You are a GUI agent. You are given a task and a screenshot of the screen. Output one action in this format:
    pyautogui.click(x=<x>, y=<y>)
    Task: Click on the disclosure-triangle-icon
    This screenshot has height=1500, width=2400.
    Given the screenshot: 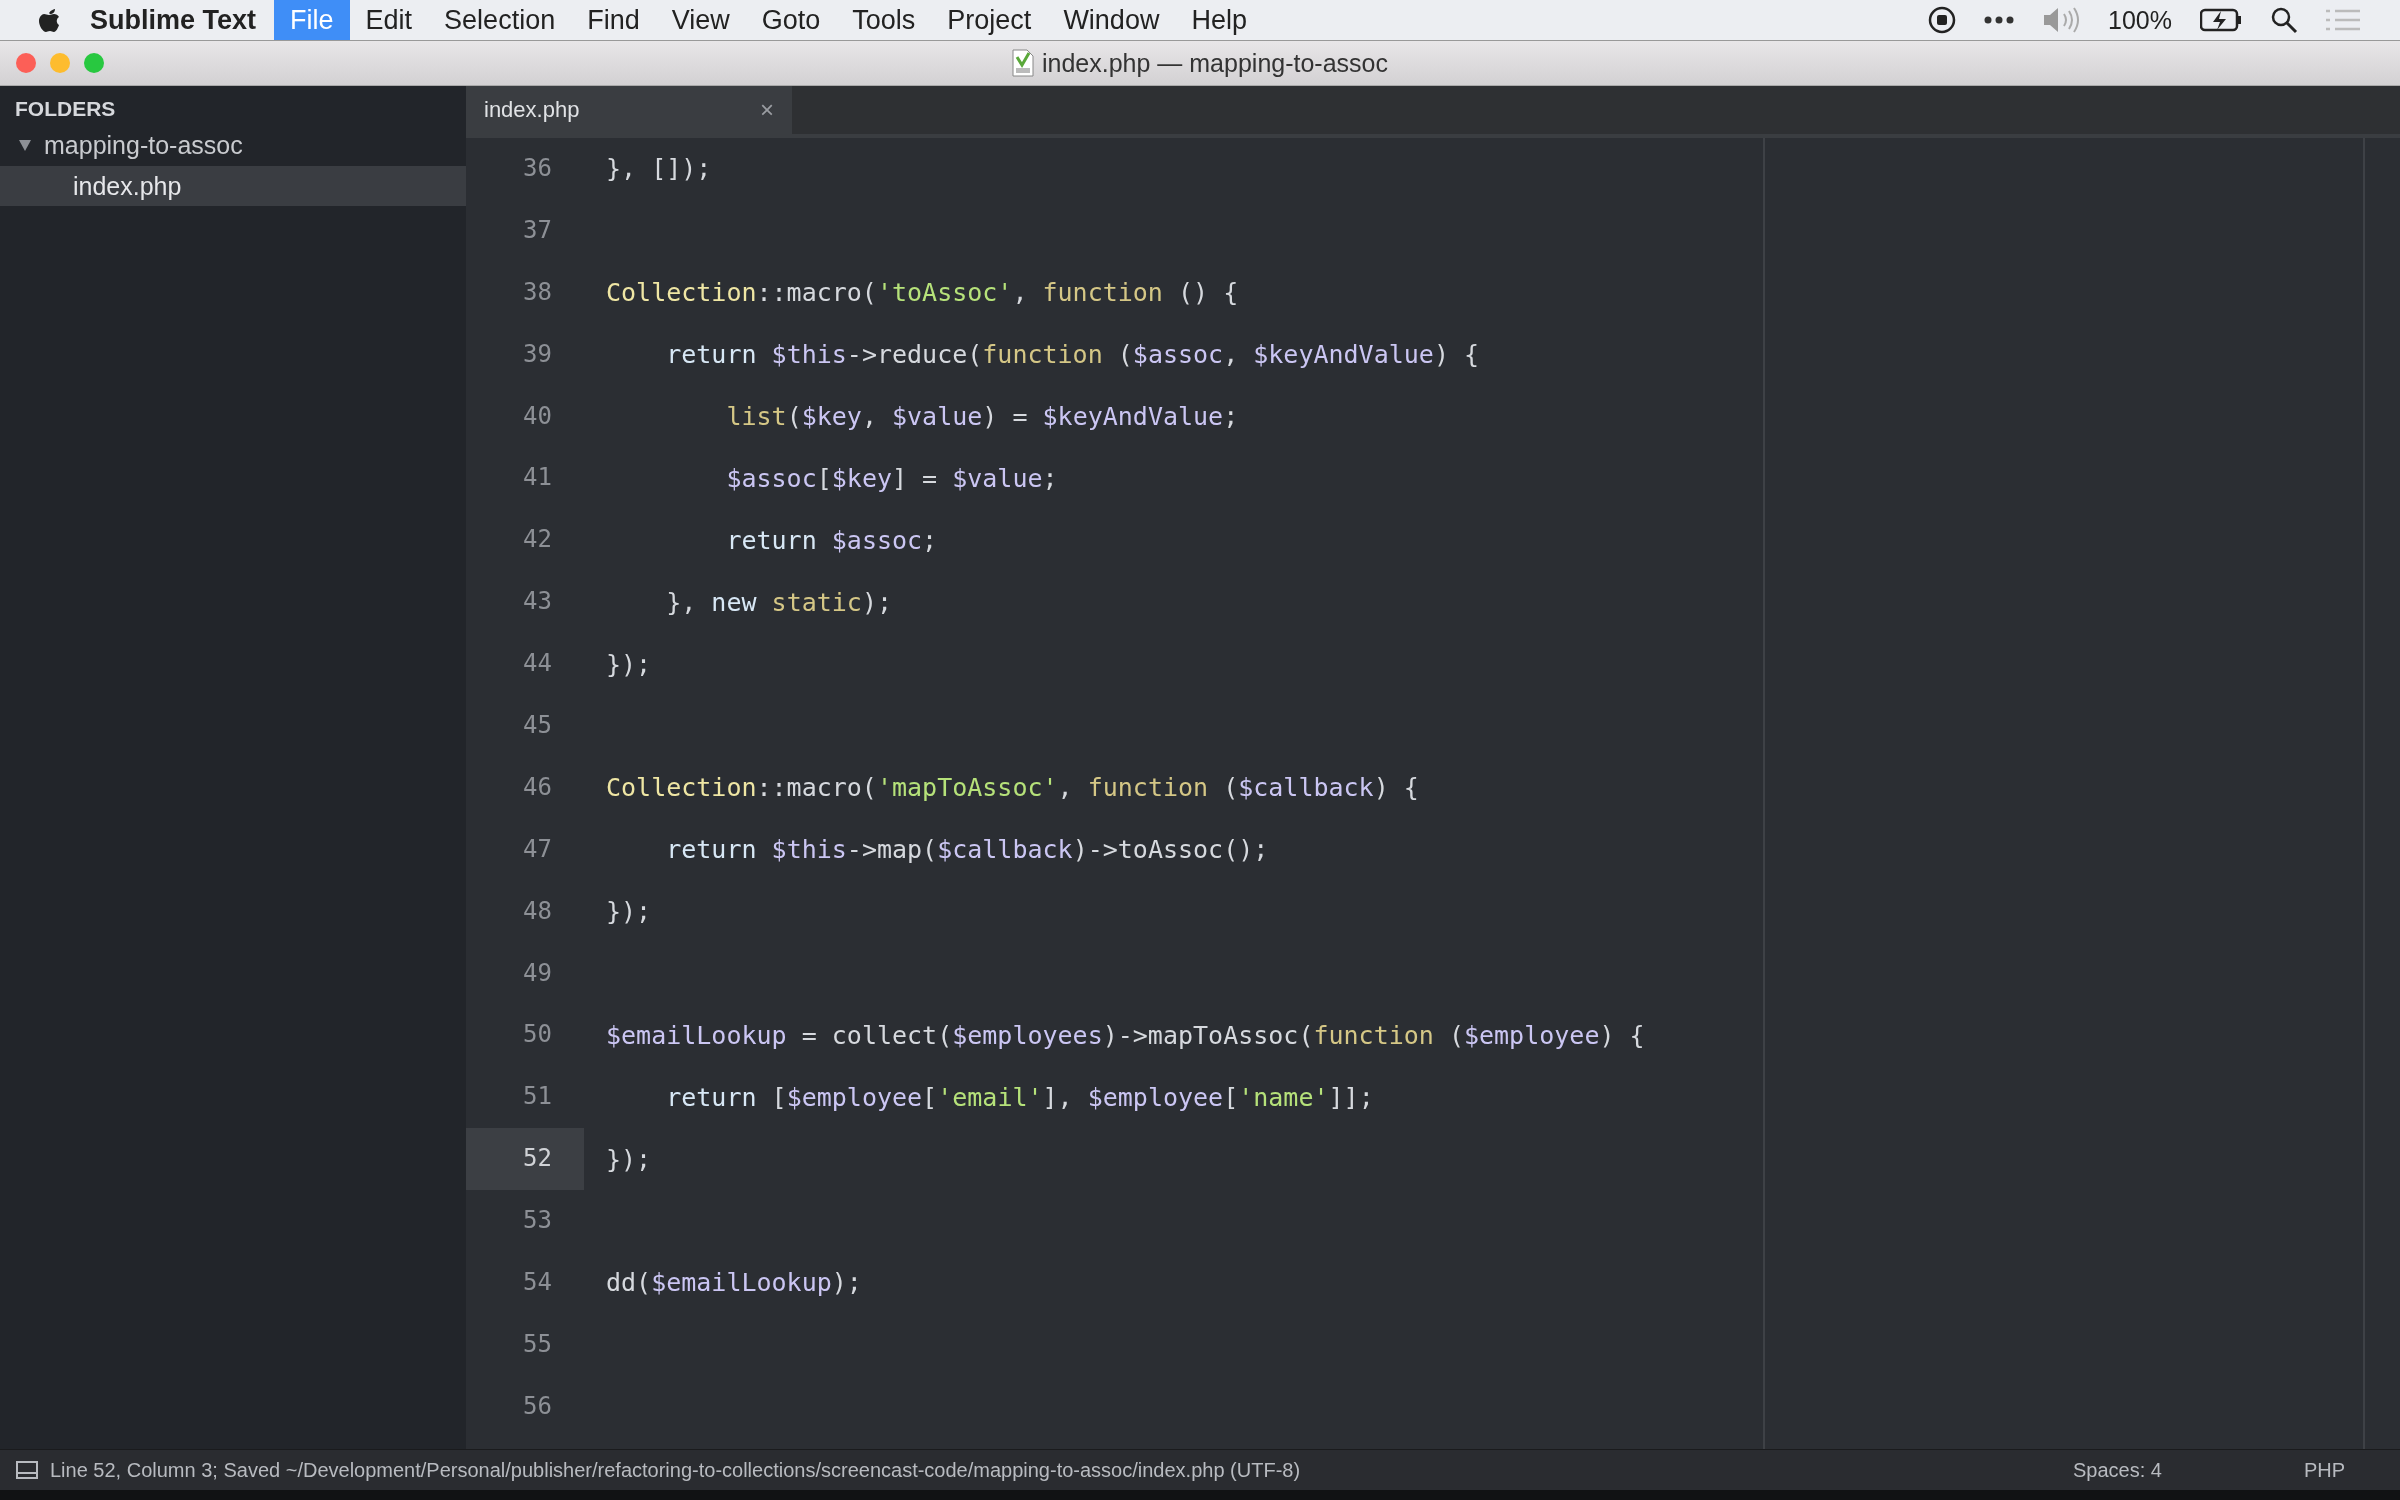 What is the action you would take?
    pyautogui.click(x=25, y=145)
    